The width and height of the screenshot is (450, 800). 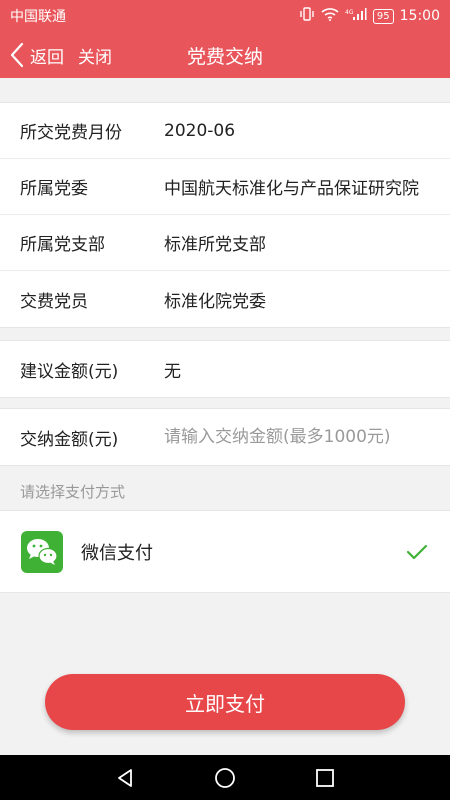 What do you see at coordinates (42, 551) in the screenshot?
I see `wechat-icon` at bounding box center [42, 551].